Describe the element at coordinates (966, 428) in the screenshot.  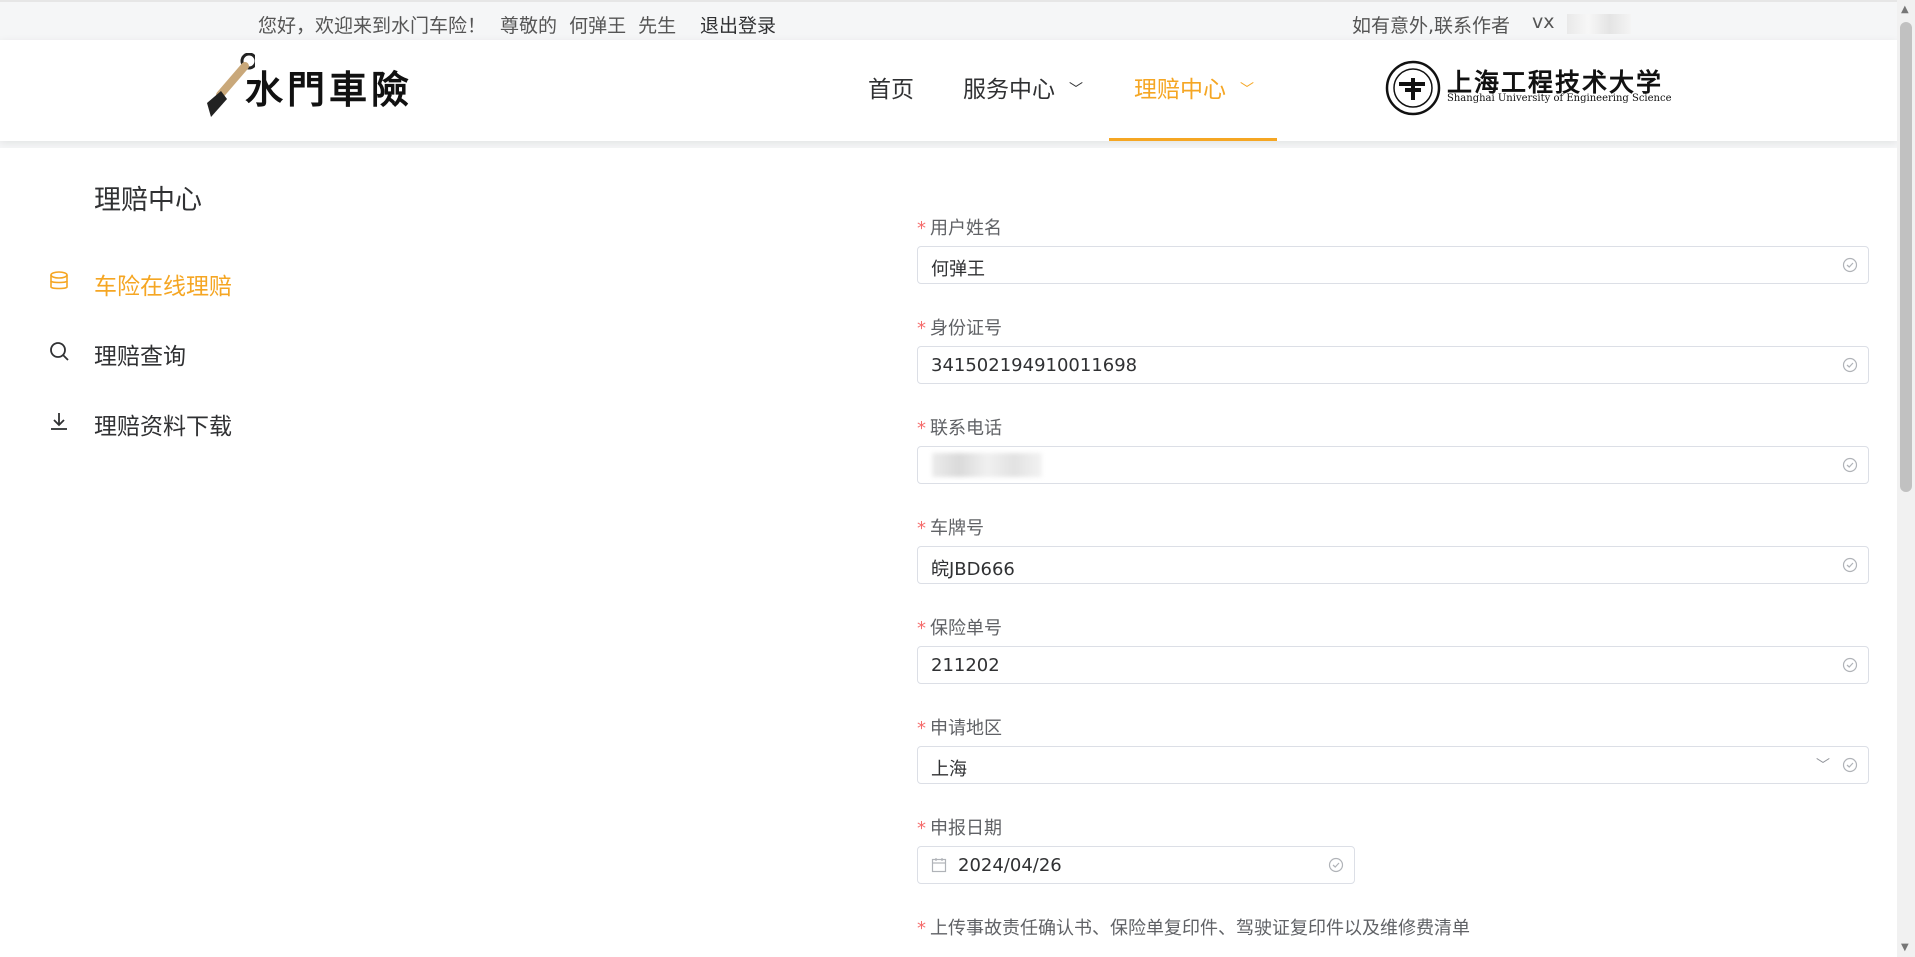
I see `phone-label-text: 联系电话` at that location.